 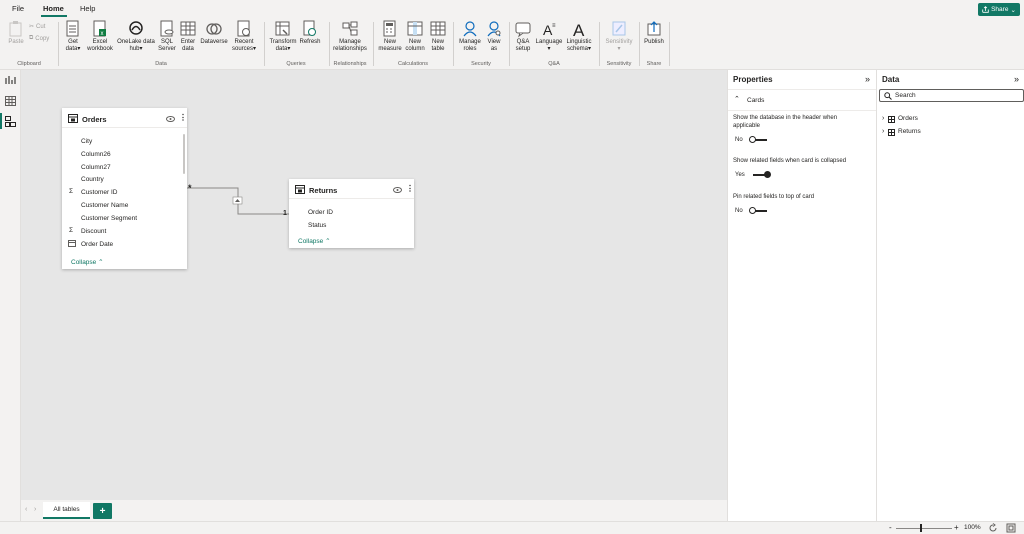 I want to click on sql-label: SQL, so click(x=166, y=42).